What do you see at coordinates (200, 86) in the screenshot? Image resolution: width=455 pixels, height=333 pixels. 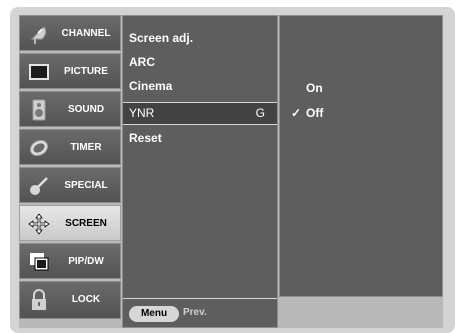 I see `submenu-item-cinema: Cinema` at bounding box center [200, 86].